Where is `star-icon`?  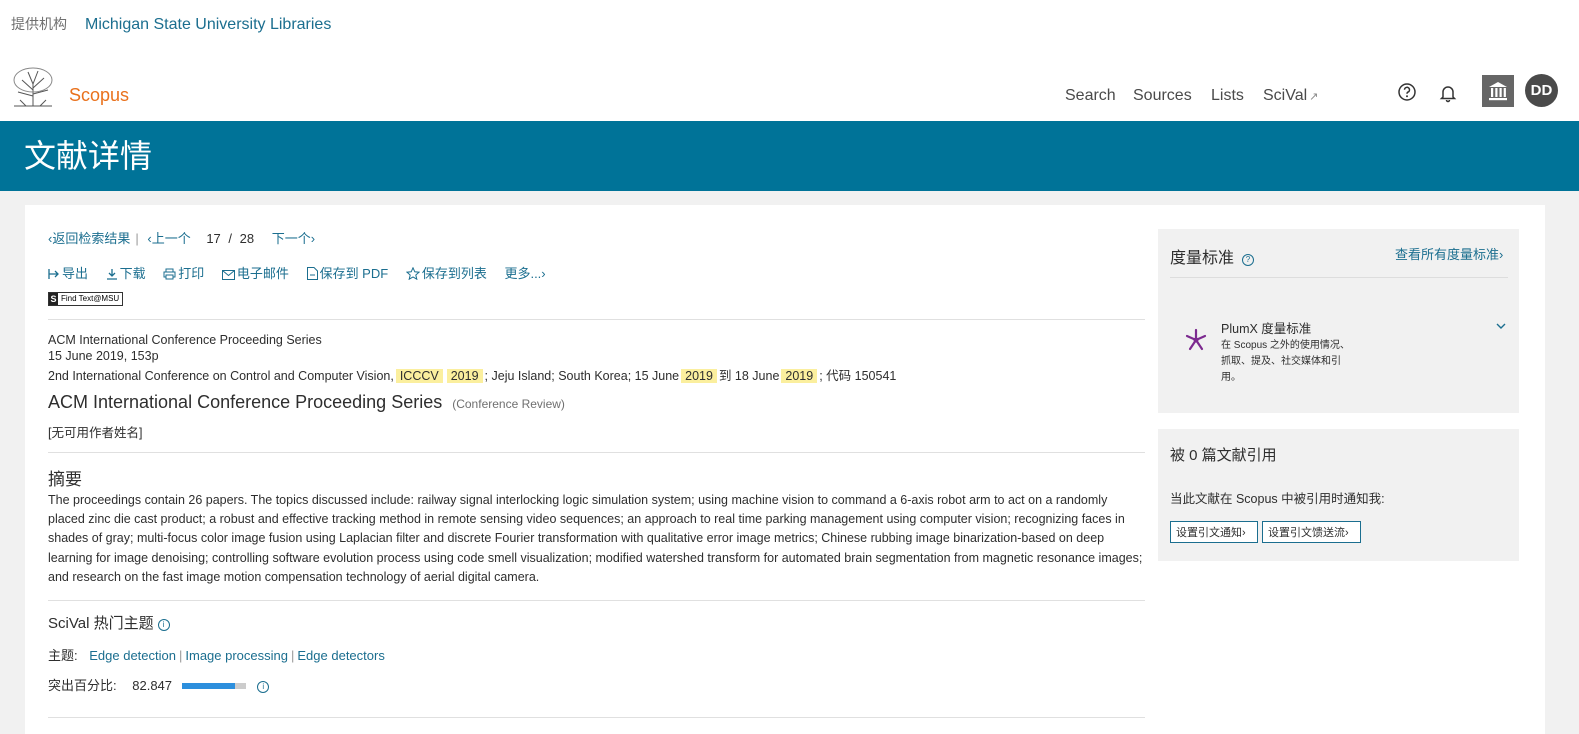
star-icon is located at coordinates (412, 273).